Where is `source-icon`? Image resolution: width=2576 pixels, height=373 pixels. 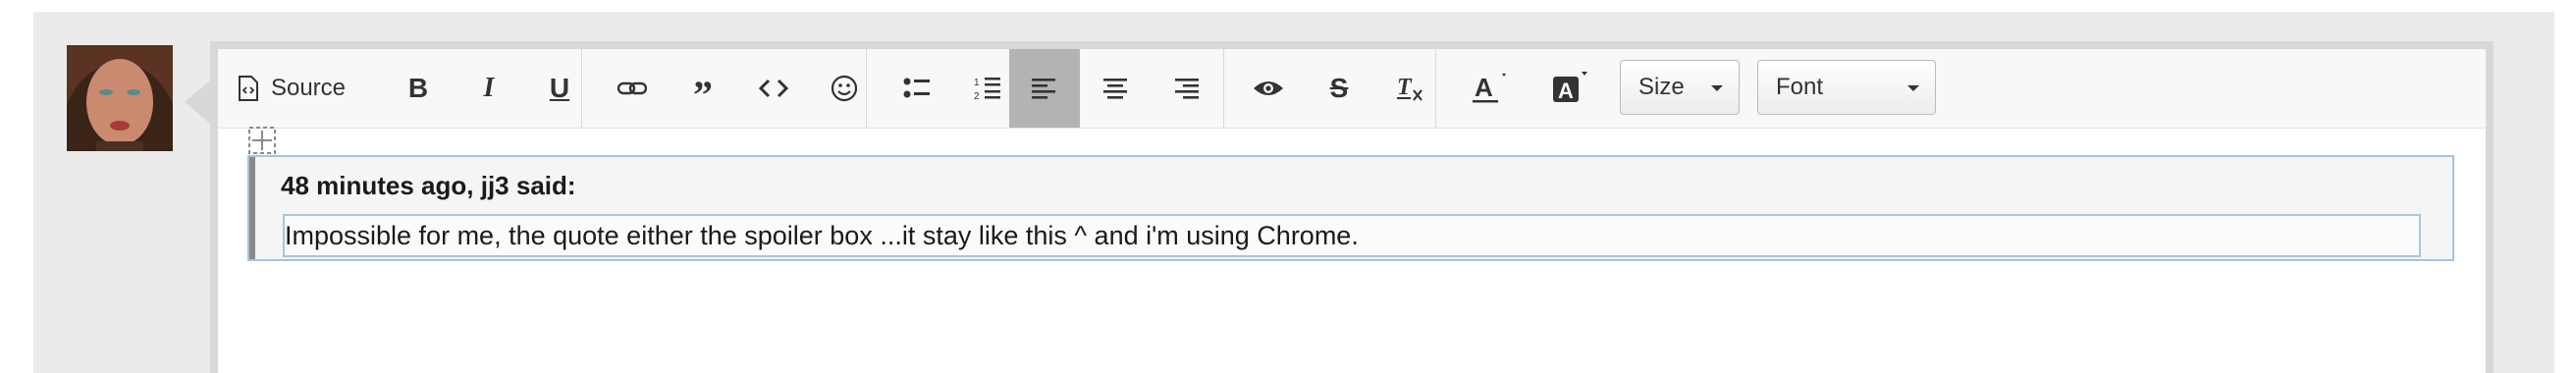 source-icon is located at coordinates (248, 89).